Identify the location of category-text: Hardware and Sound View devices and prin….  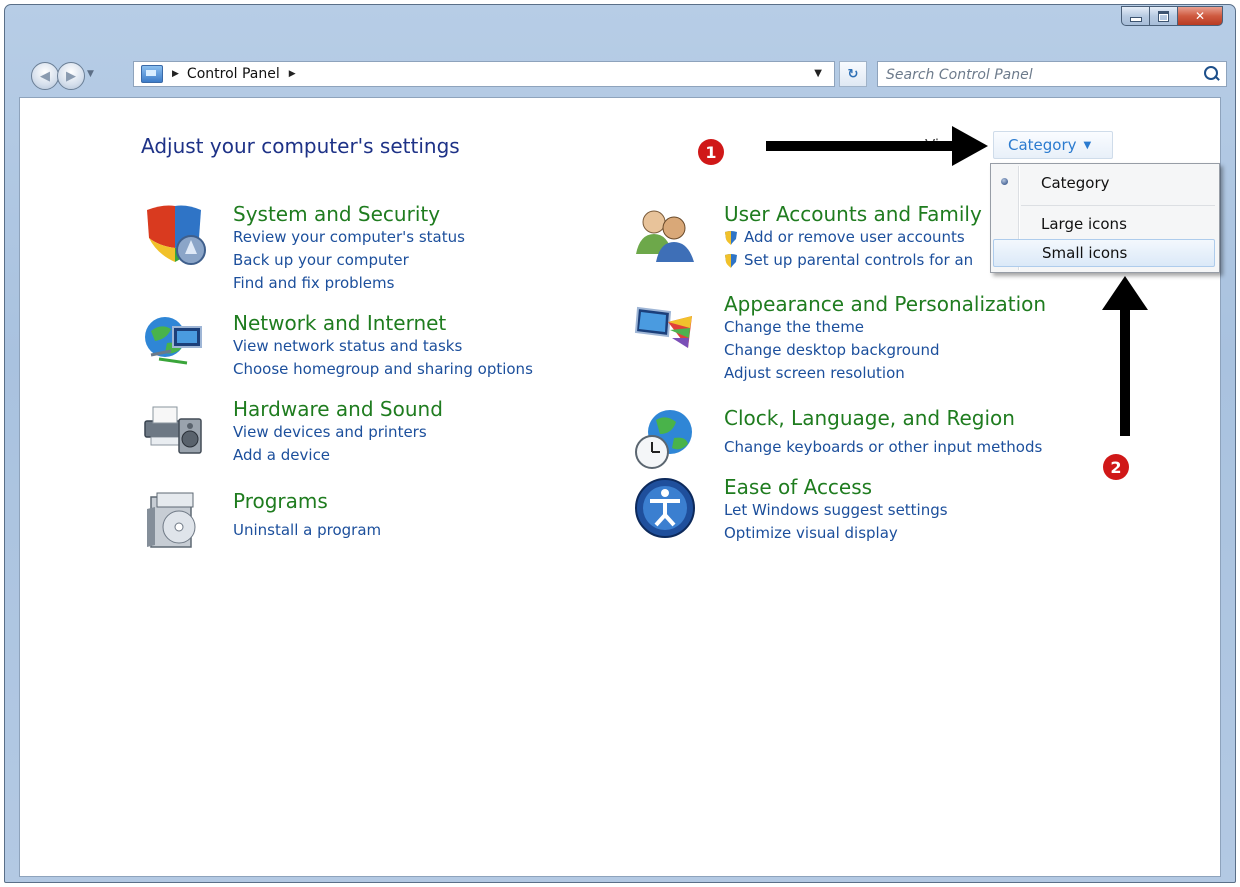
(338, 432).